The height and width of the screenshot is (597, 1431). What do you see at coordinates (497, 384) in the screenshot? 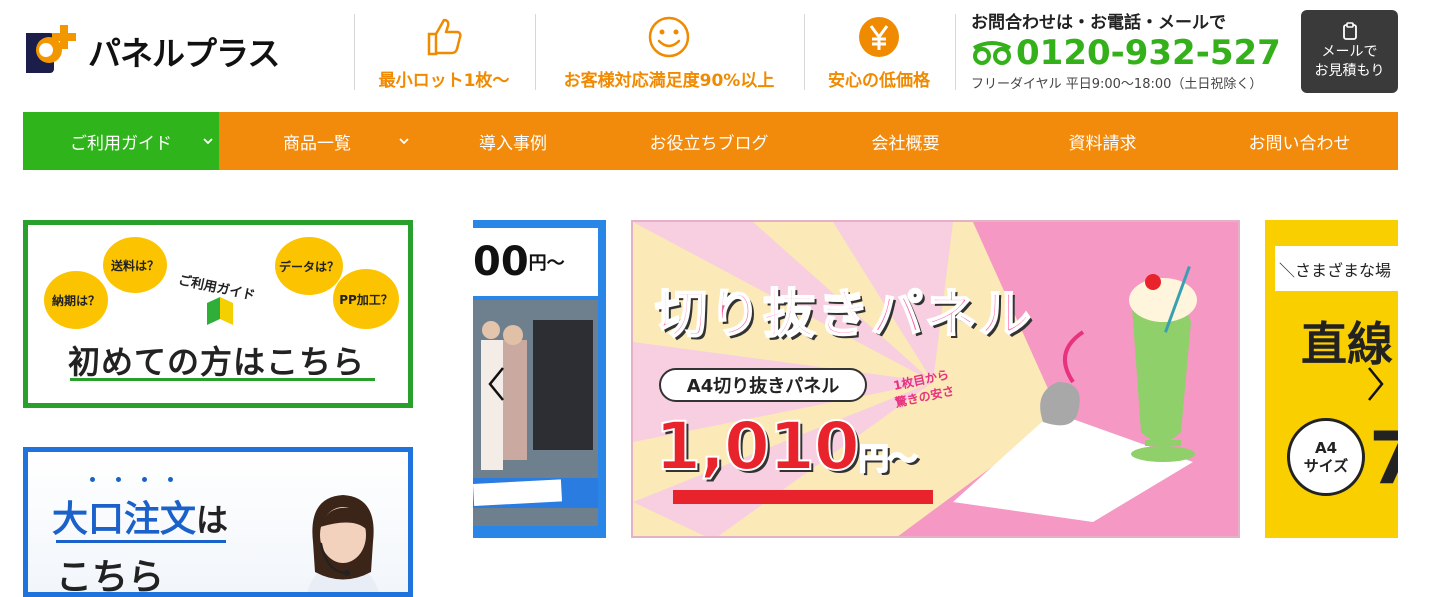
I see `slider-prev-arrow-icon` at bounding box center [497, 384].